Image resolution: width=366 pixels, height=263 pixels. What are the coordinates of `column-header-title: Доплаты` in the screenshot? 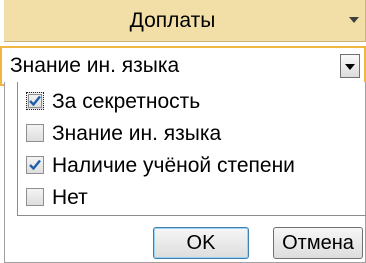 It's located at (172, 20).